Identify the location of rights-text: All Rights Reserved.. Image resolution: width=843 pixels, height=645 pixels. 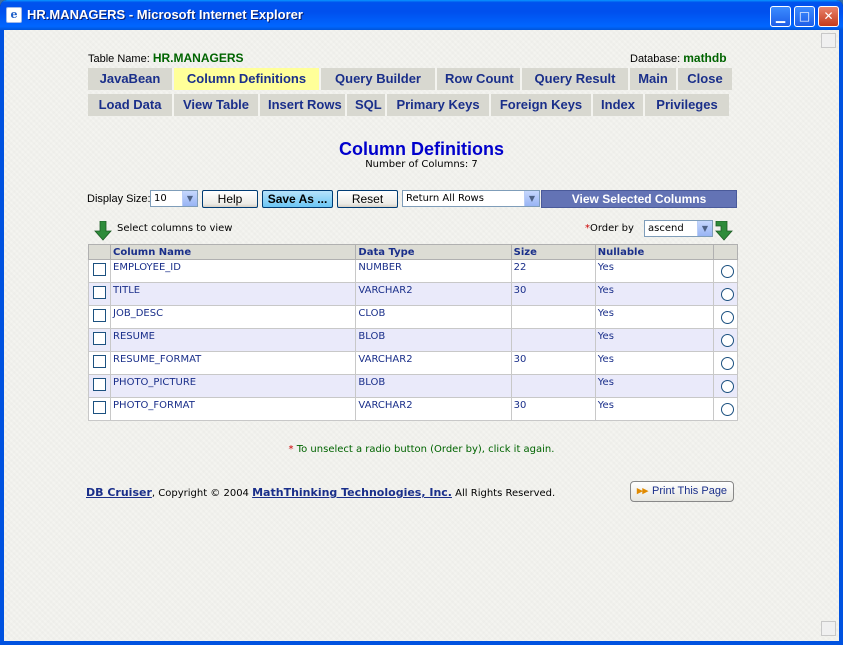
(503, 493).